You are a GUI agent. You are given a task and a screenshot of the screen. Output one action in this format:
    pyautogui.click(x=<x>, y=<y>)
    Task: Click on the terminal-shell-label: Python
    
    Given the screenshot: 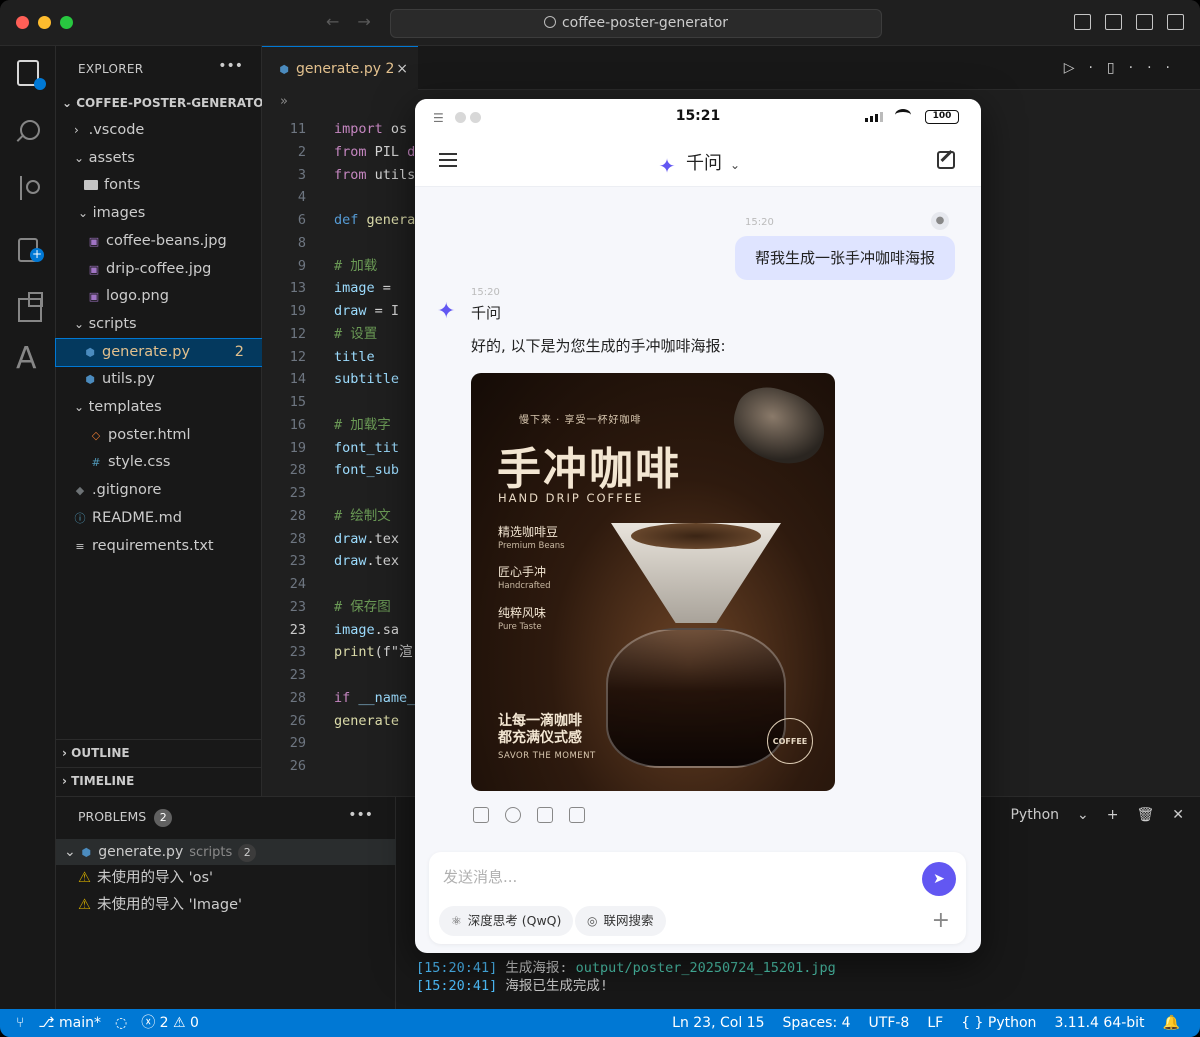 What is the action you would take?
    pyautogui.click(x=1034, y=815)
    